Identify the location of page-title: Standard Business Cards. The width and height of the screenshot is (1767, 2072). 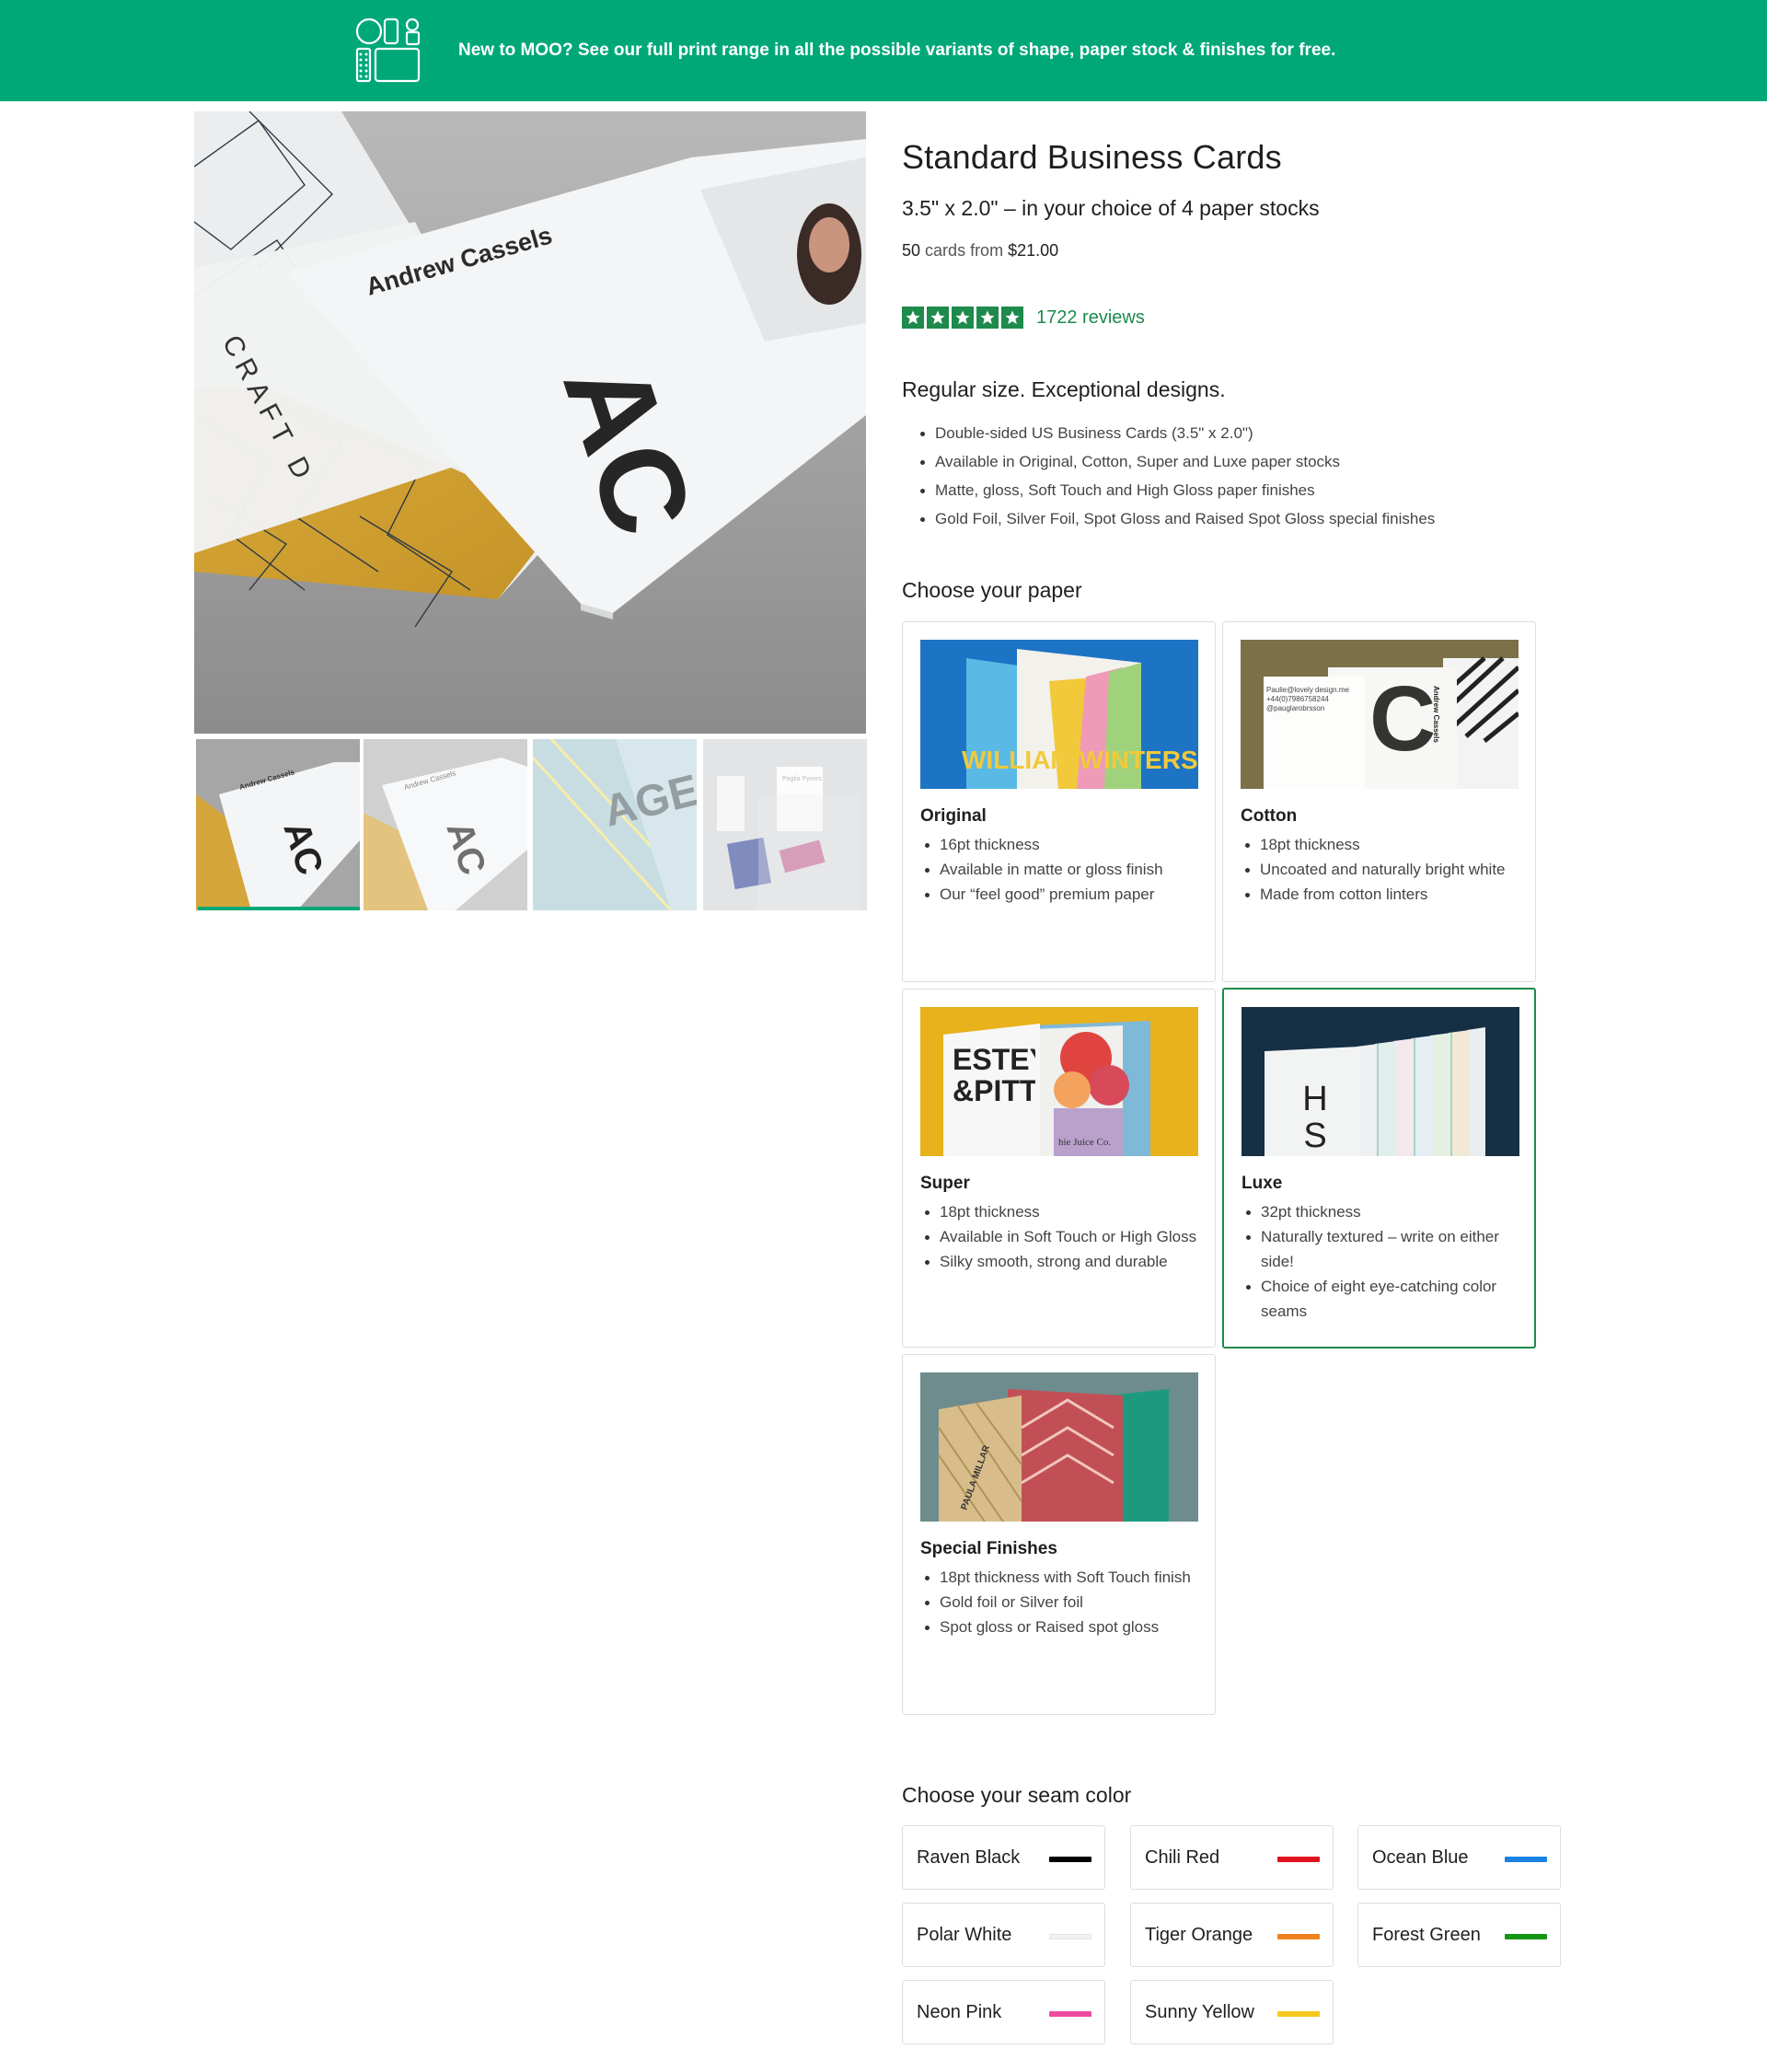
(1092, 157).